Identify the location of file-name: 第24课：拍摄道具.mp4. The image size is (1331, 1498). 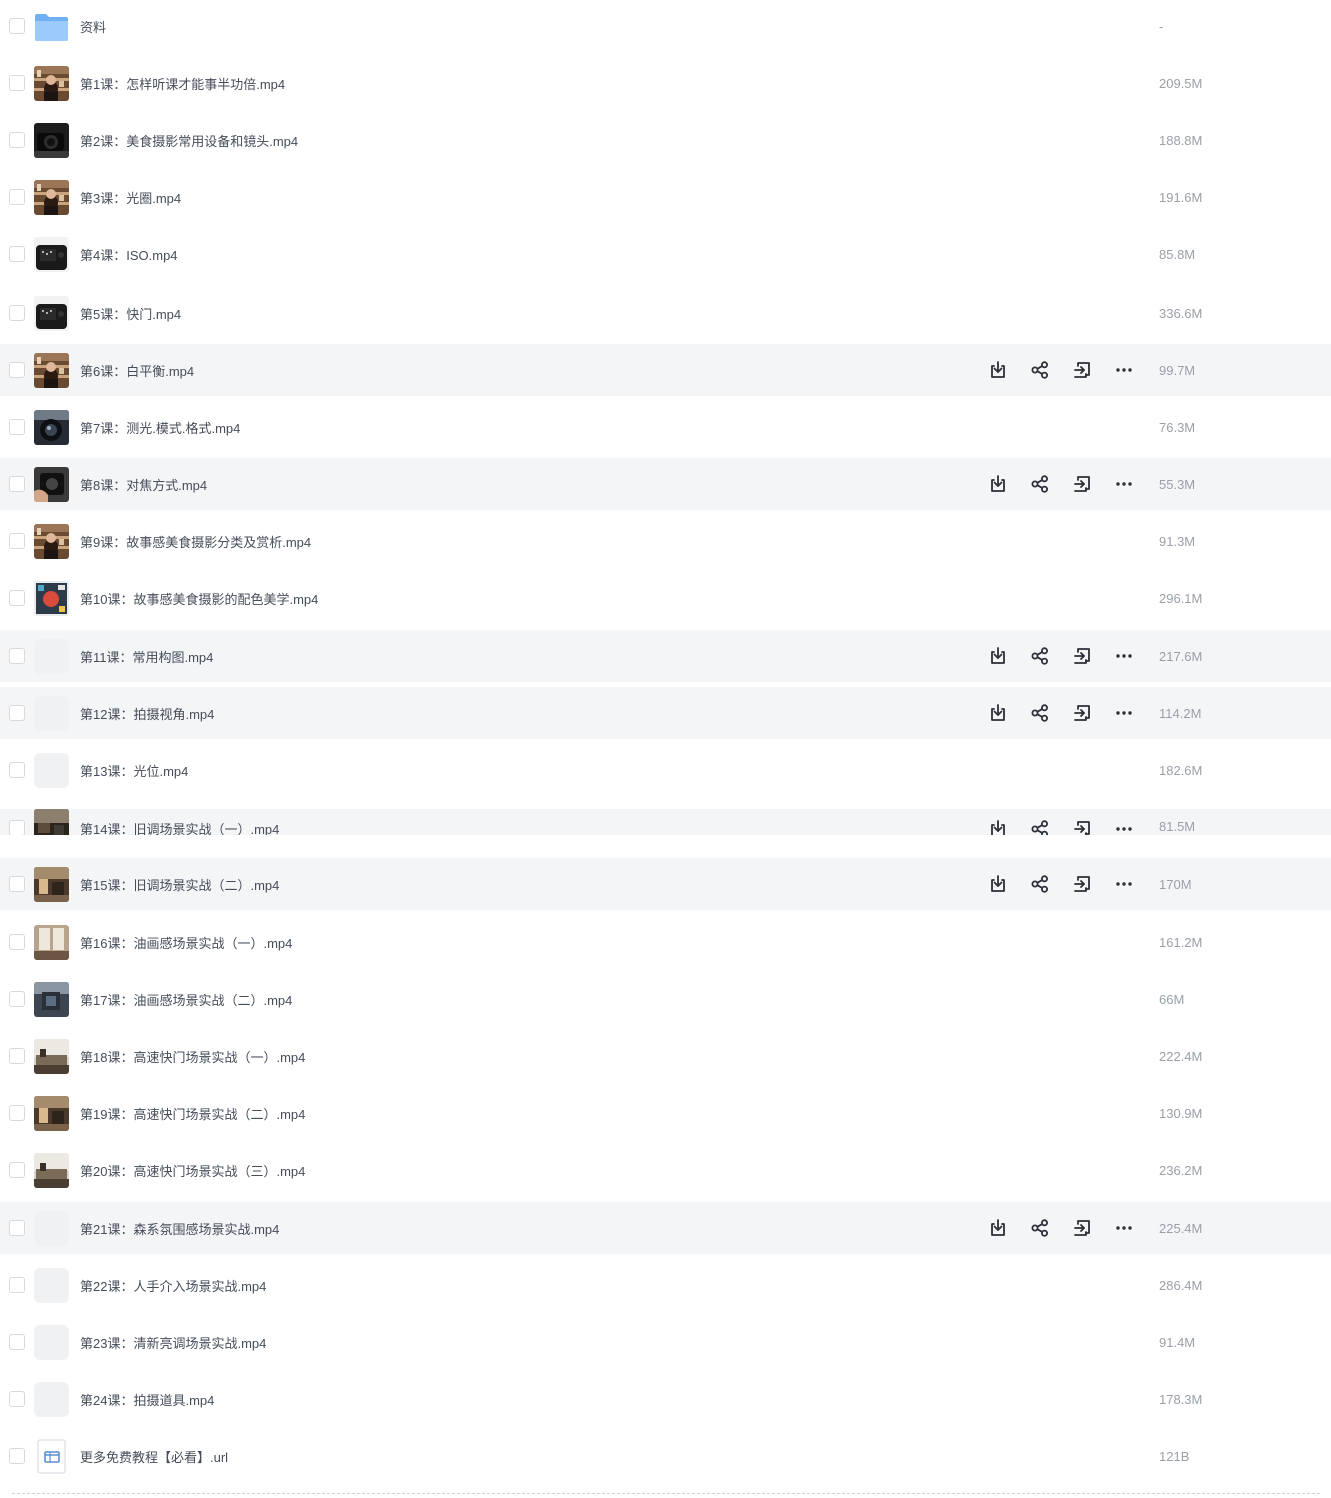
(147, 1399).